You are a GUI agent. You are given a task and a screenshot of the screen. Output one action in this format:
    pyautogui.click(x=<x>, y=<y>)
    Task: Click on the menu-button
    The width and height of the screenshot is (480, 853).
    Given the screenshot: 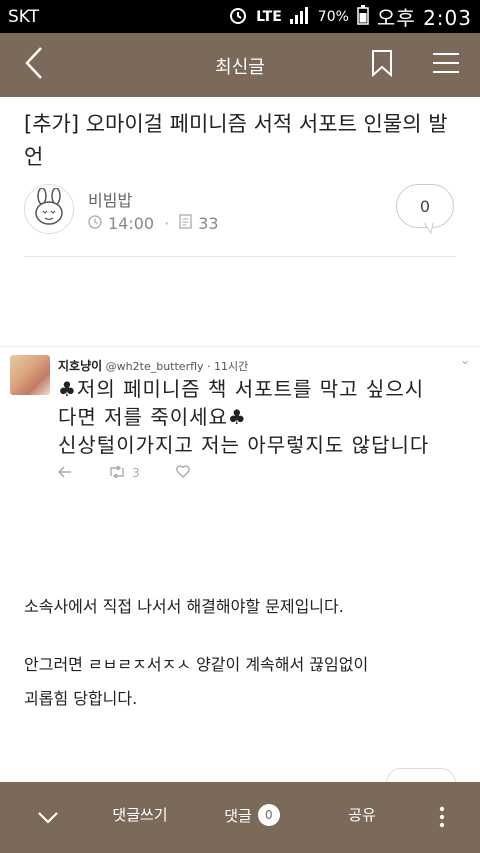 What is the action you would take?
    pyautogui.click(x=446, y=65)
    